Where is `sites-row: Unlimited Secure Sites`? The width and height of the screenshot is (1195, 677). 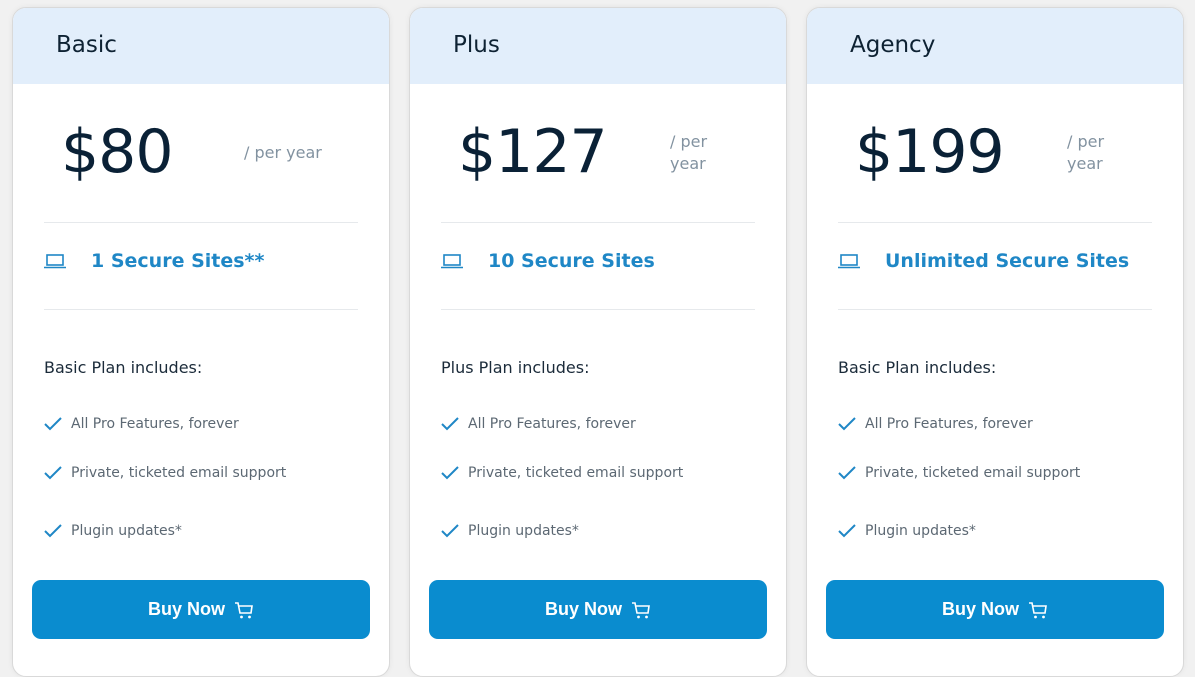
sites-row: Unlimited Secure Sites is located at coordinates (983, 261).